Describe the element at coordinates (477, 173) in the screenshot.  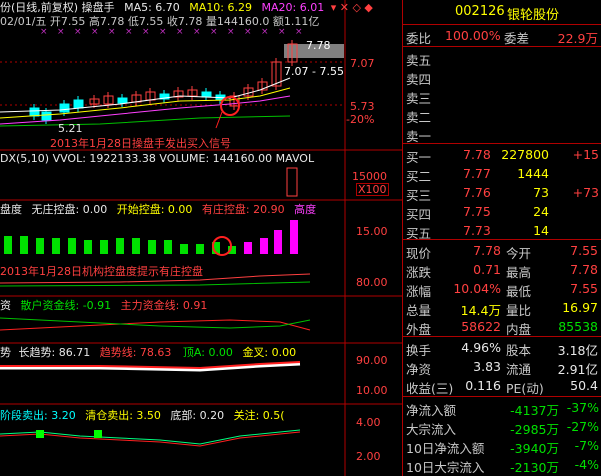
I see `buy-price: 7.77` at that location.